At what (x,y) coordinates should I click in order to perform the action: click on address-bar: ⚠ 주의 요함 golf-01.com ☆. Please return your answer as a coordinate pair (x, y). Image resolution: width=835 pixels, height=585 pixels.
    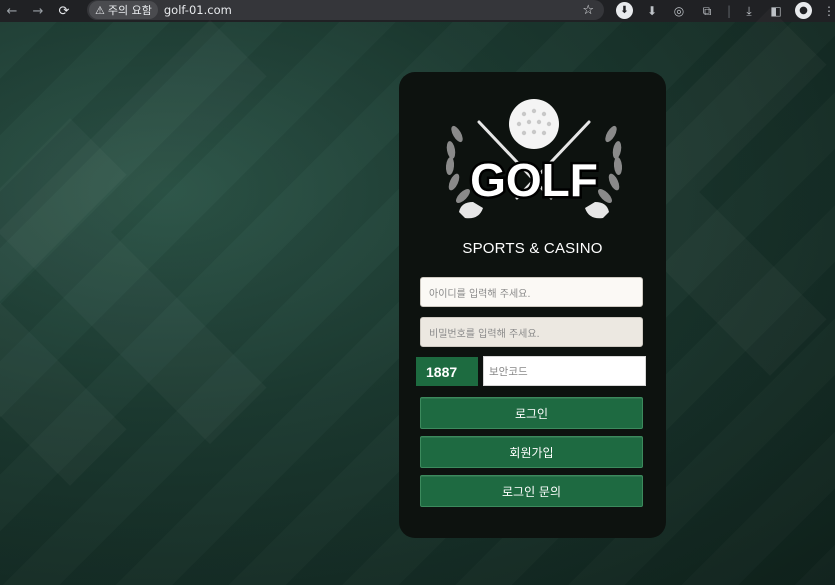
    Looking at the image, I should click on (345, 10).